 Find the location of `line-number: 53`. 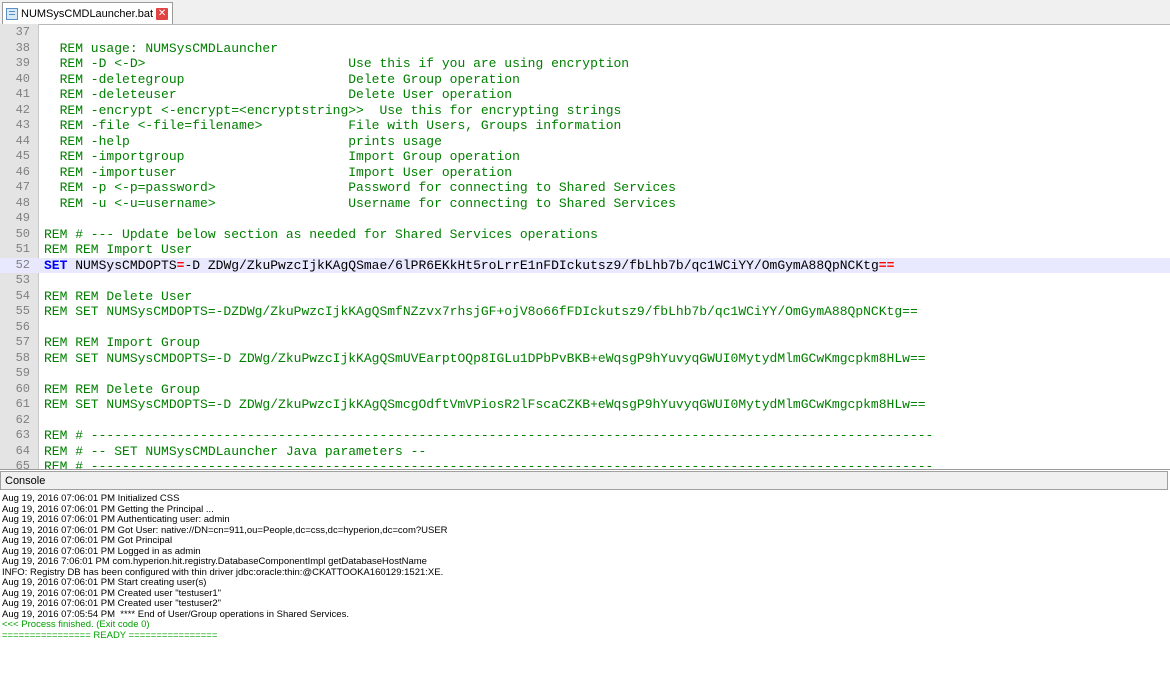

line-number: 53 is located at coordinates (22, 280).